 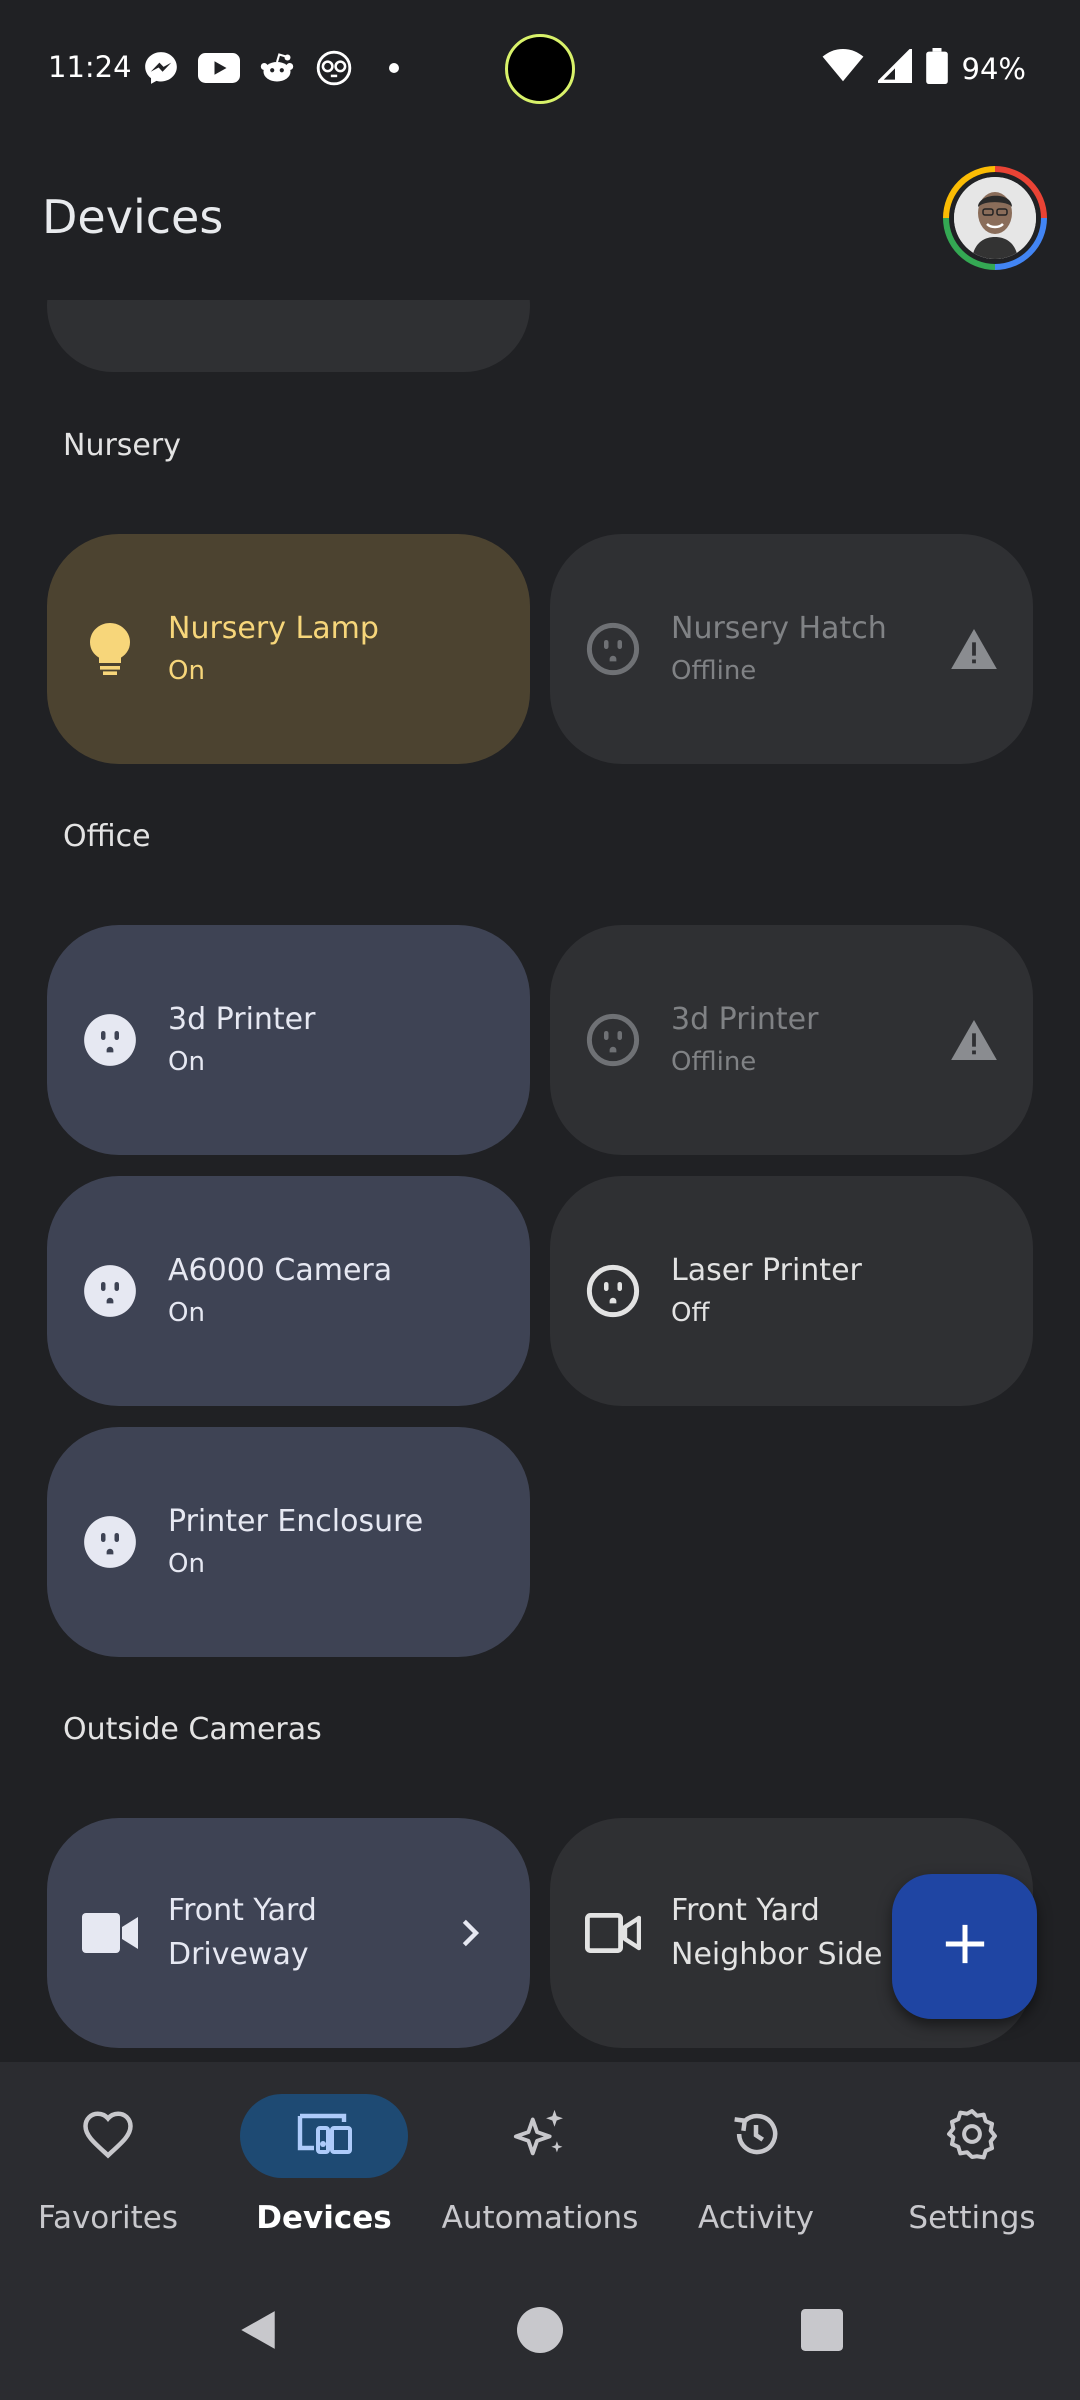 I want to click on nav-settings: Settings, so click(x=972, y=2165).